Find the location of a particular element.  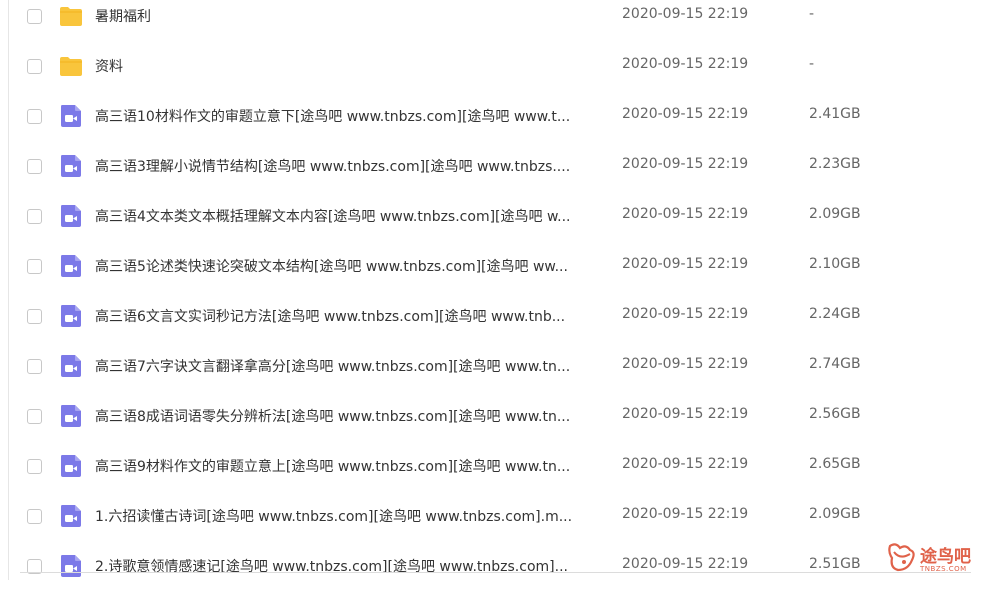

file-row: 暑期福利 2020-09-15 22:19 - is located at coordinates (495, 25).